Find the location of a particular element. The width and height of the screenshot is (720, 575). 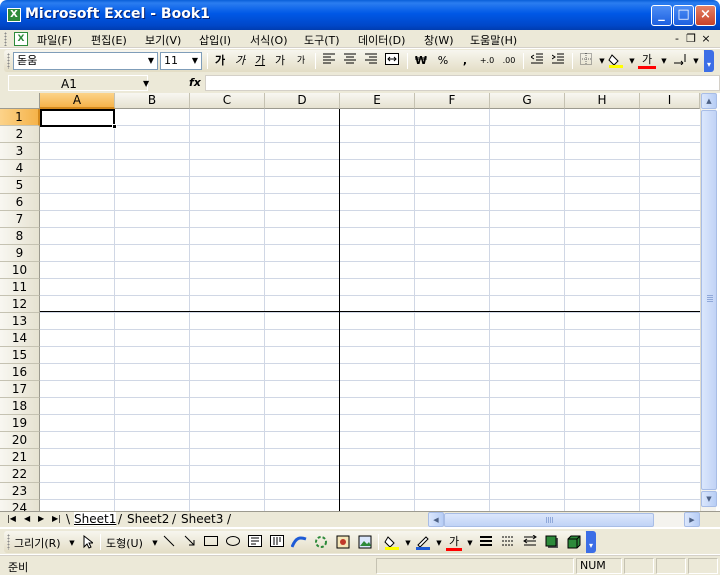

column-header-d: D is located at coordinates (302, 101).